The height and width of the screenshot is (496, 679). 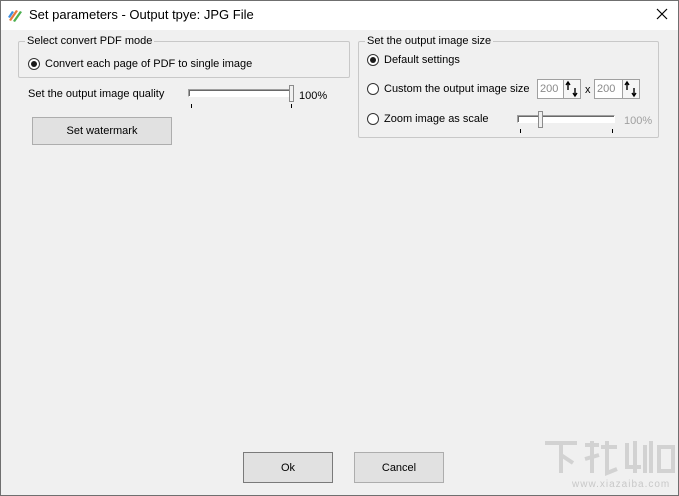 What do you see at coordinates (373, 60) in the screenshot?
I see `default-settings-radio` at bounding box center [373, 60].